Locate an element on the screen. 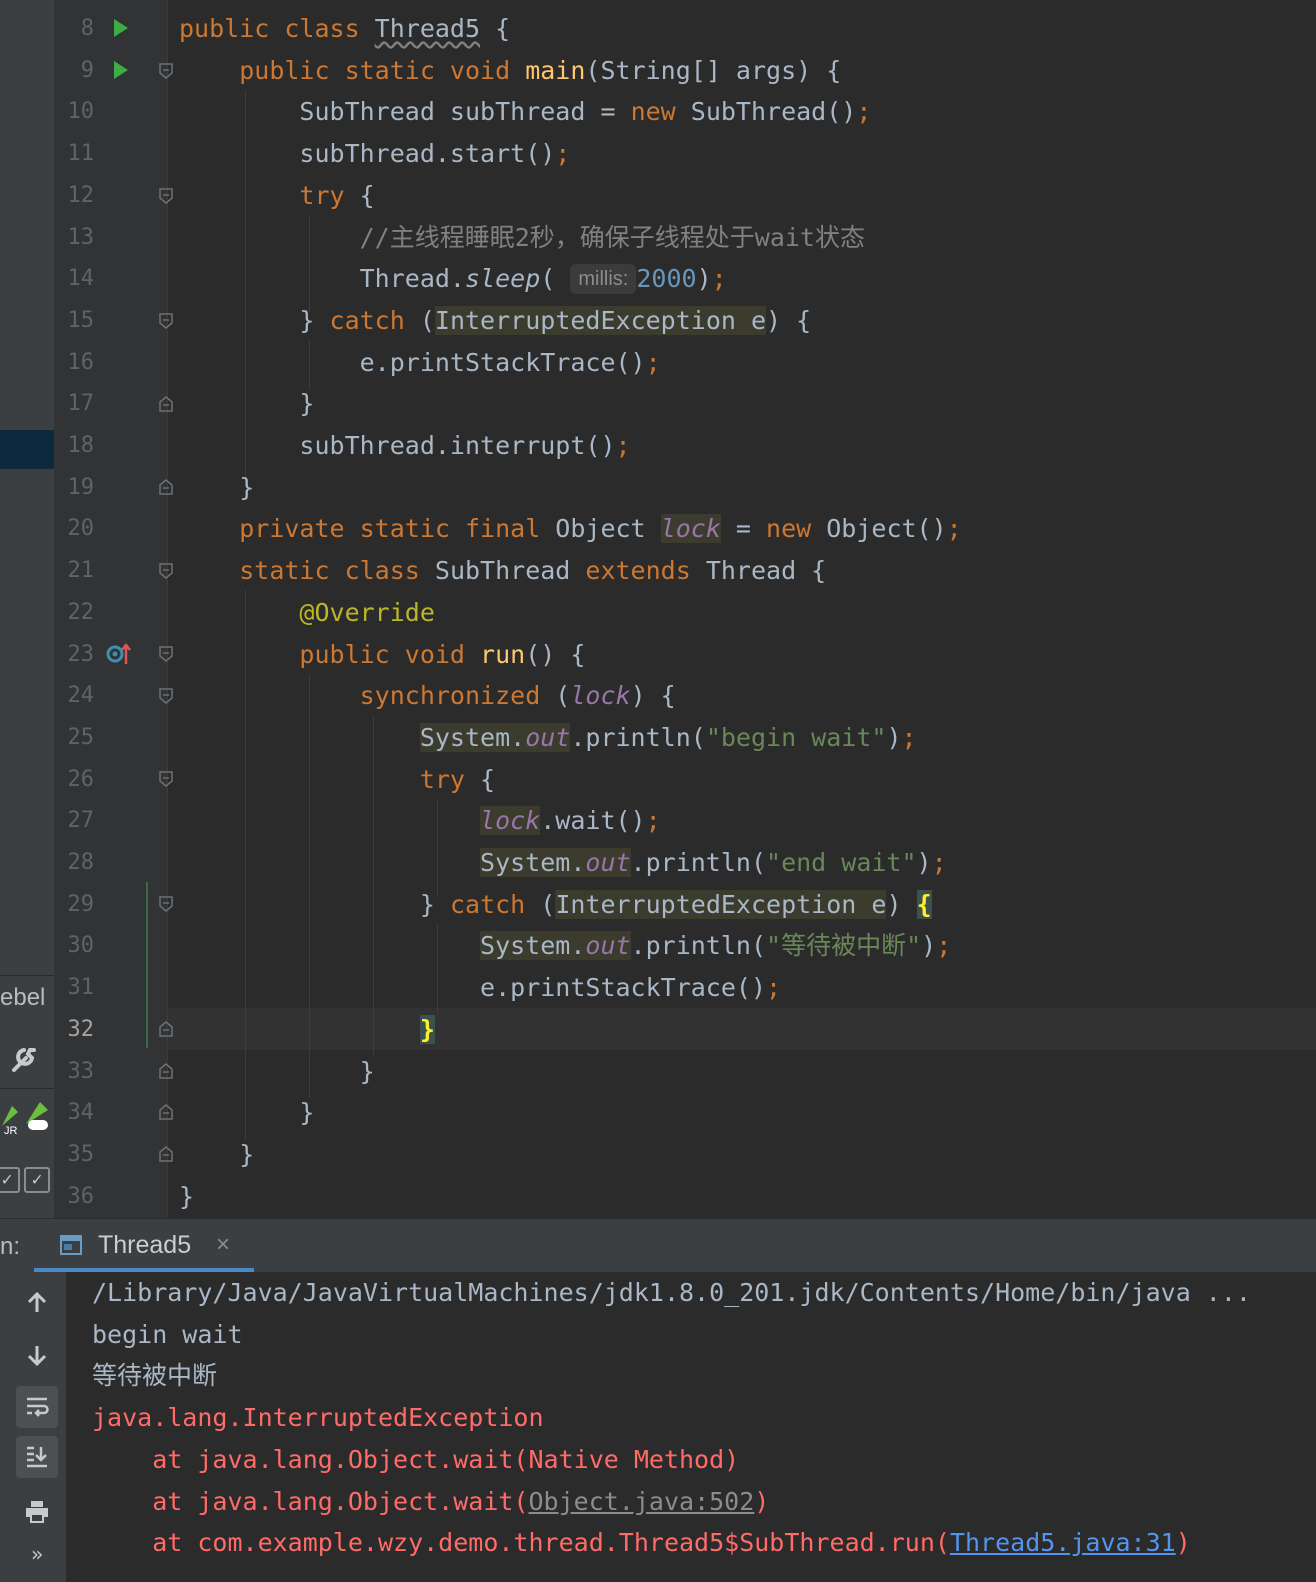  line-number: 35 is located at coordinates (74, 1155).